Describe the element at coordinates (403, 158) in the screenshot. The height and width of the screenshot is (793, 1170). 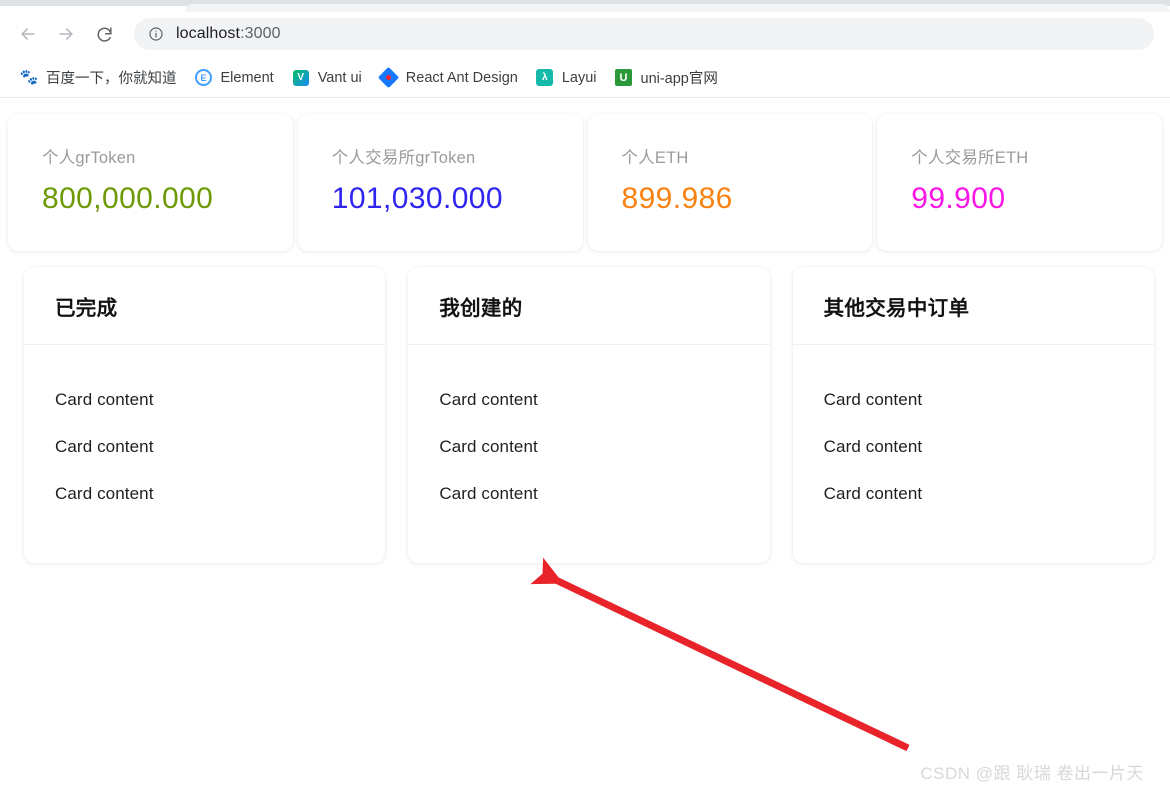
I see `stat-title: 个人交易所grToken` at that location.